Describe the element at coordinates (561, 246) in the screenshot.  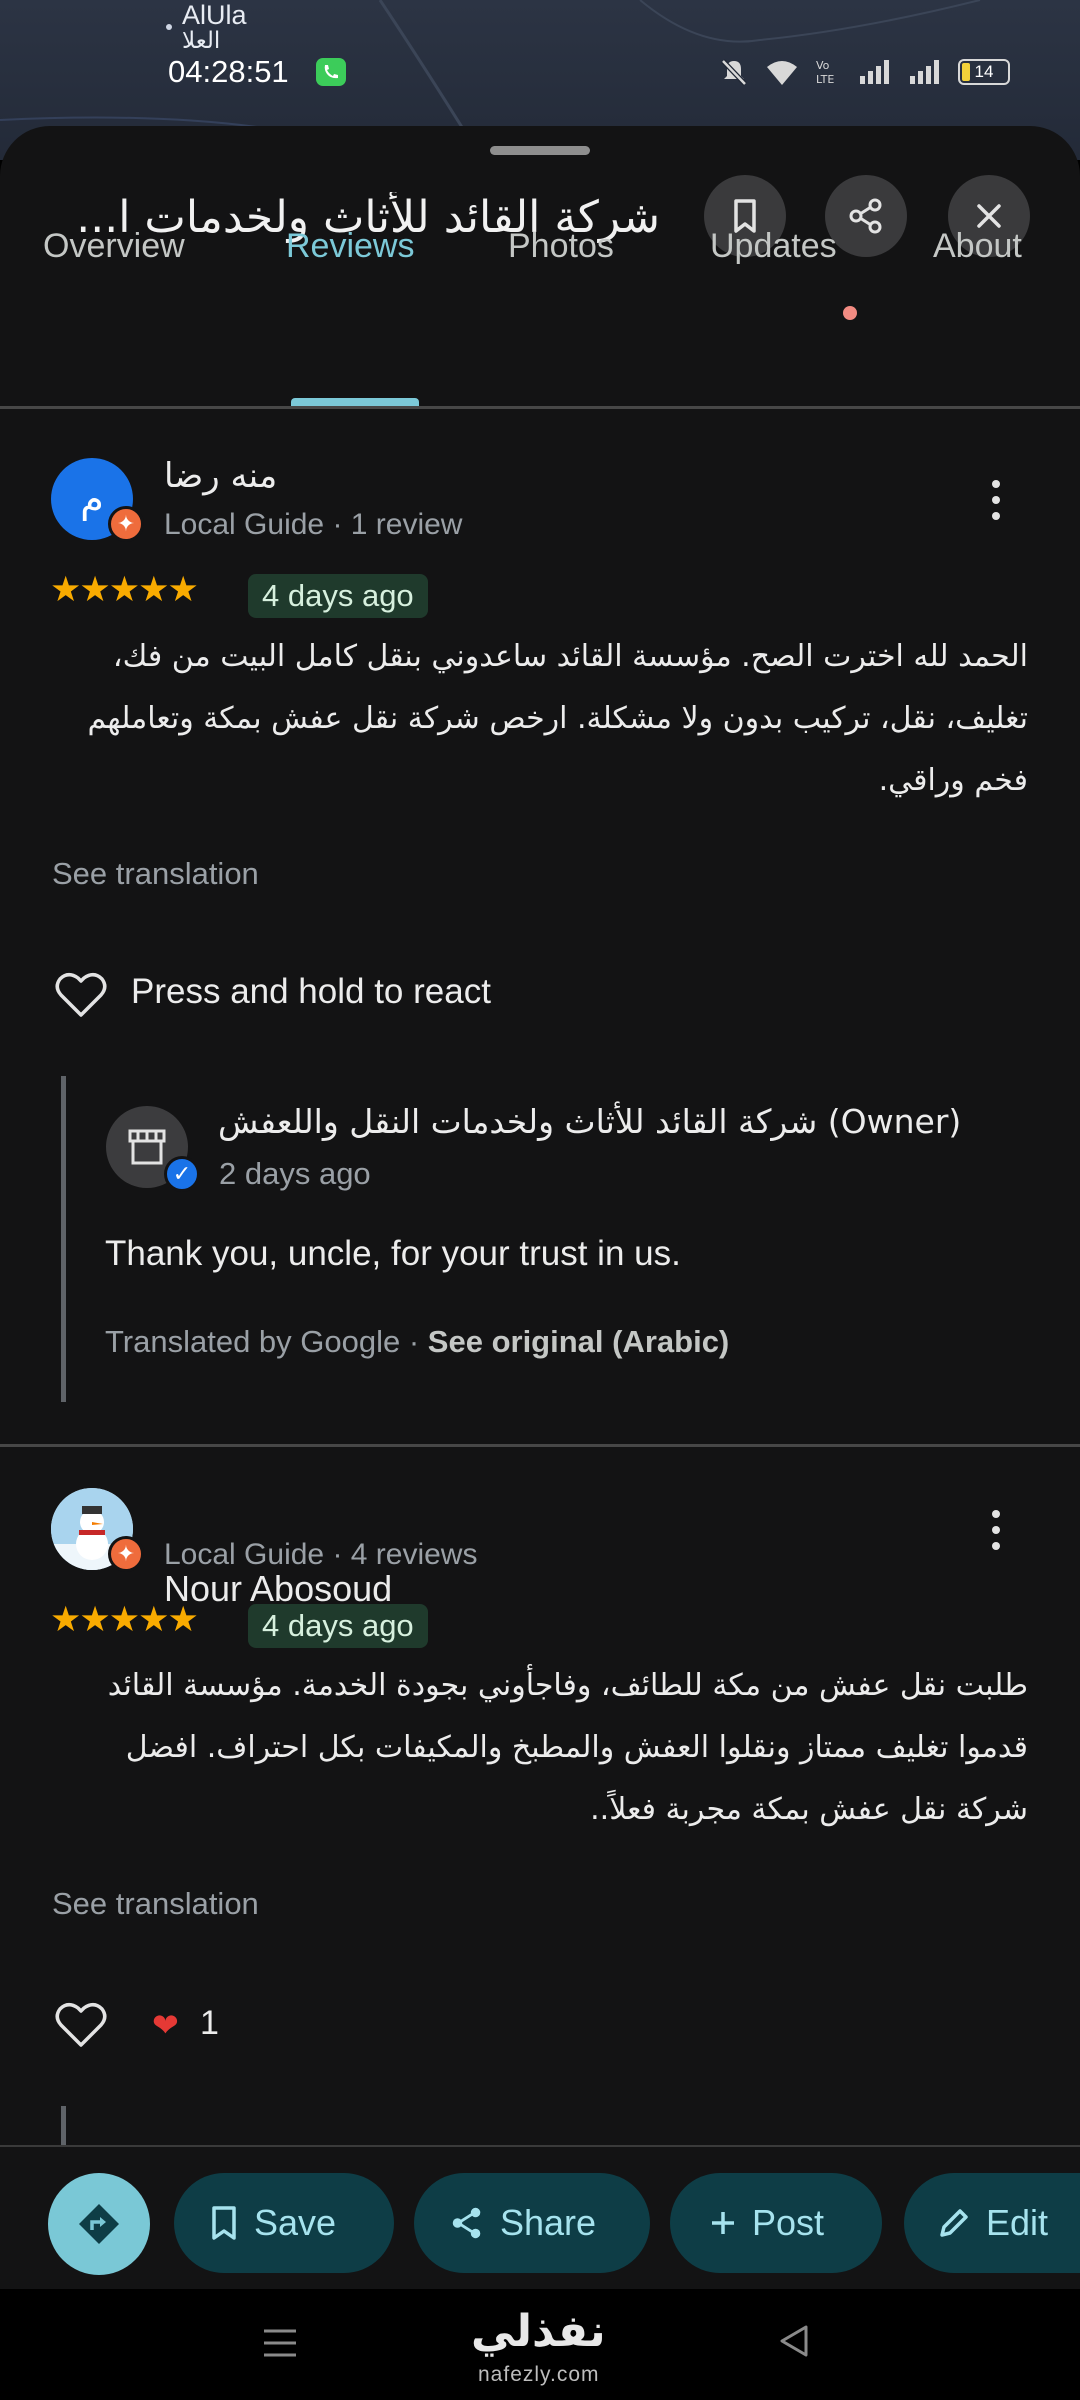
I see `tab-photos: Photos` at that location.